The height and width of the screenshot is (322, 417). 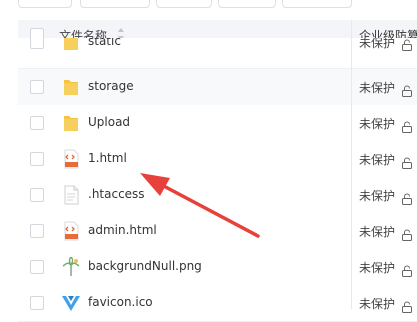 What do you see at coordinates (217, 87) in the screenshot?
I see `table-row: storage 未保护` at bounding box center [217, 87].